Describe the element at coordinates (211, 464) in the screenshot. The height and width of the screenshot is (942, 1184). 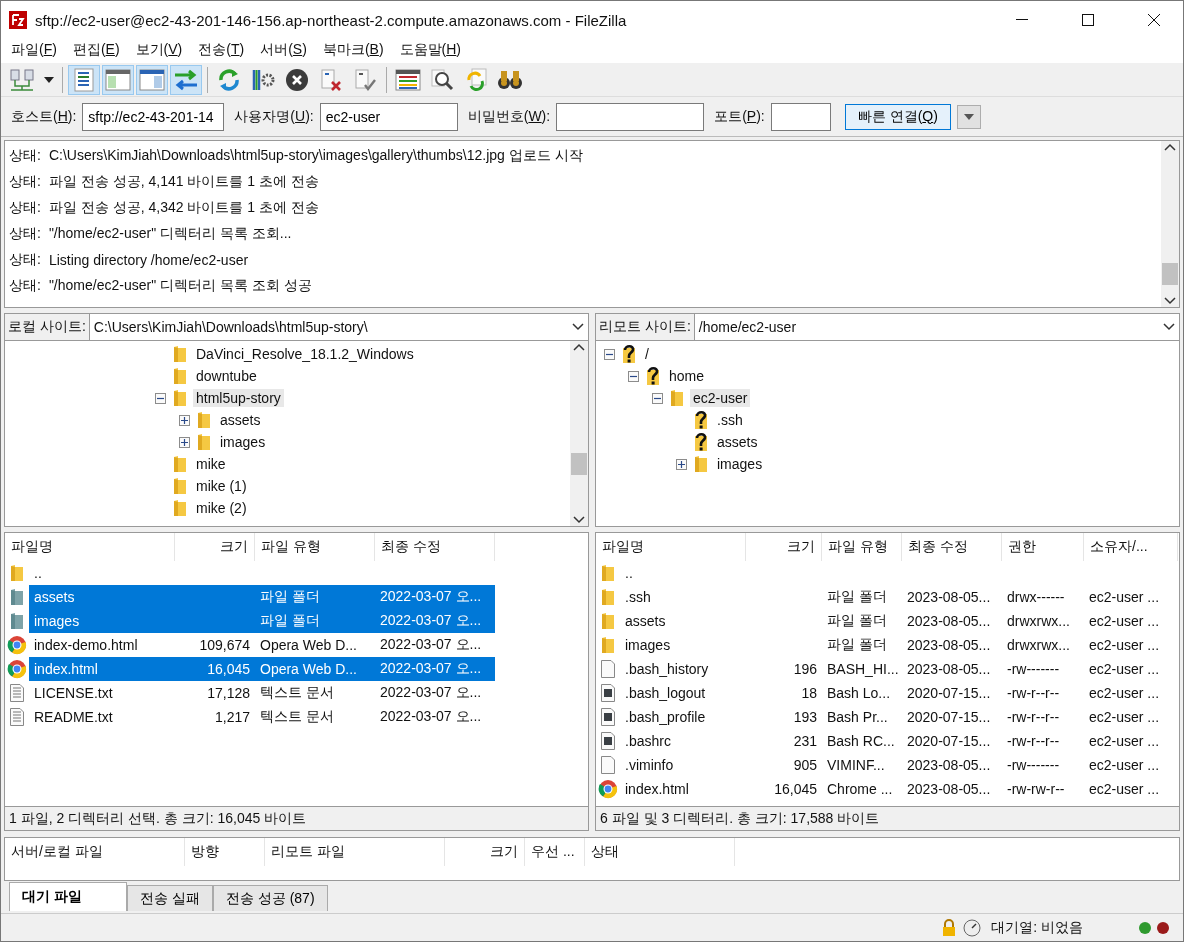
I see `tree-item: mike` at that location.